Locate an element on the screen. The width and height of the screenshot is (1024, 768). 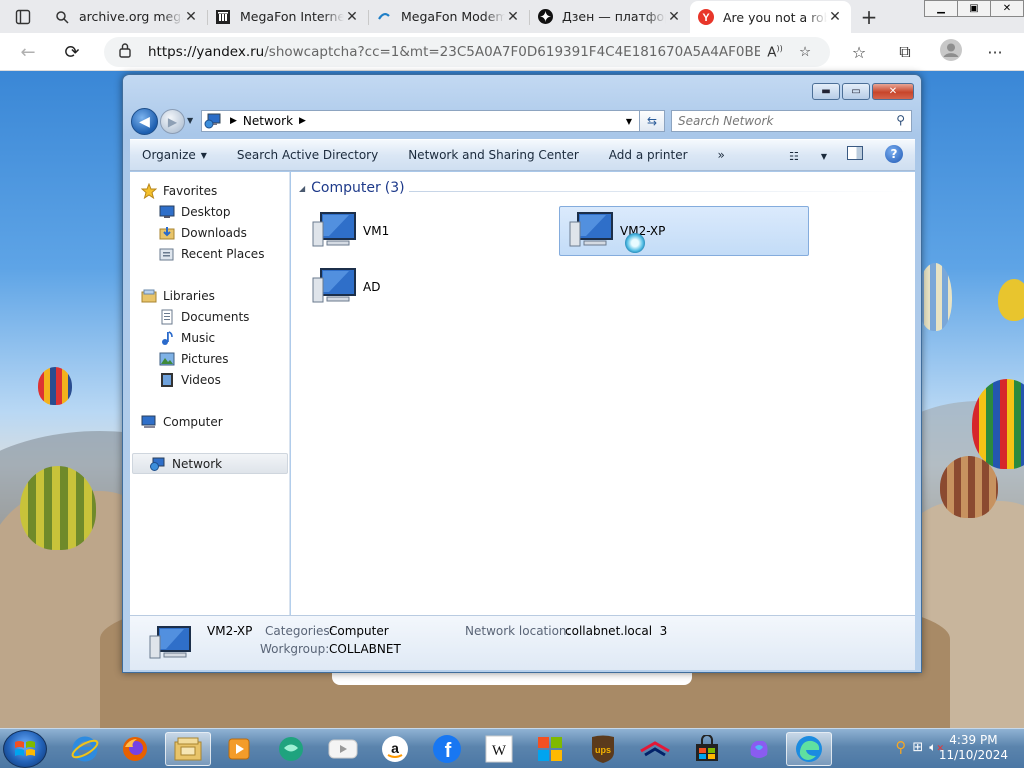
tab-title: MegaFon Modem is located at coordinates (453, 16).